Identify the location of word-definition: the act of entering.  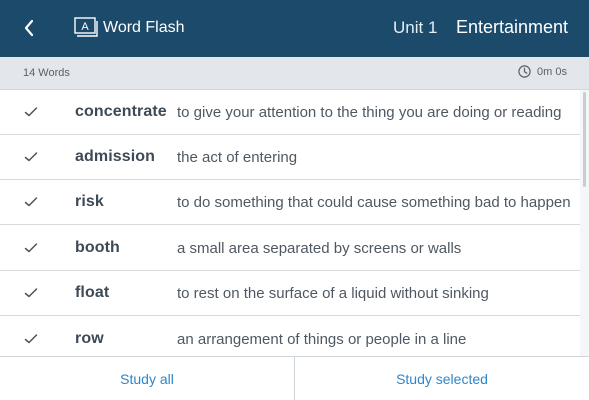
(237, 157).